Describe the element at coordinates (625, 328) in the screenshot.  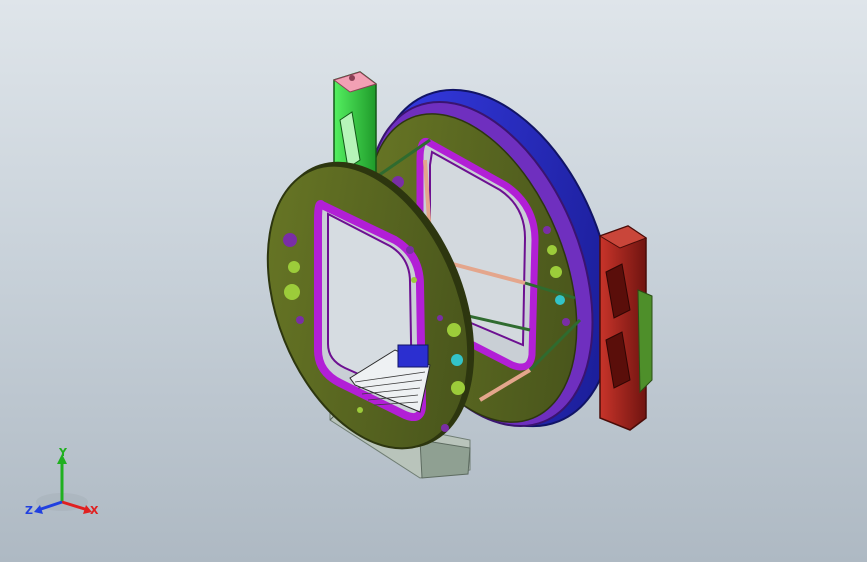
I see `right-support-bracket` at that location.